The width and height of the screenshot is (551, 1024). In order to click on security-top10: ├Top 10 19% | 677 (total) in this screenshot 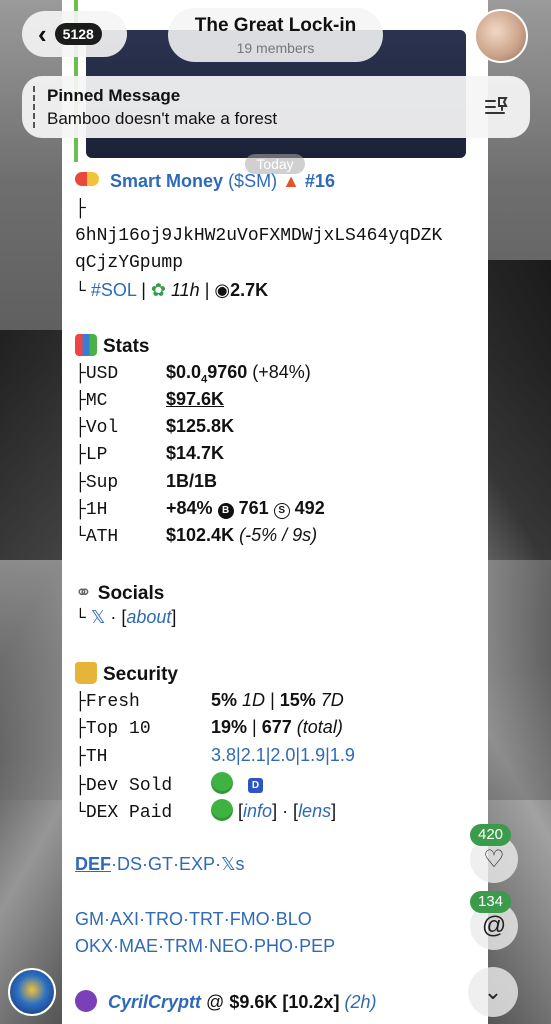, I will do `click(209, 728)`.